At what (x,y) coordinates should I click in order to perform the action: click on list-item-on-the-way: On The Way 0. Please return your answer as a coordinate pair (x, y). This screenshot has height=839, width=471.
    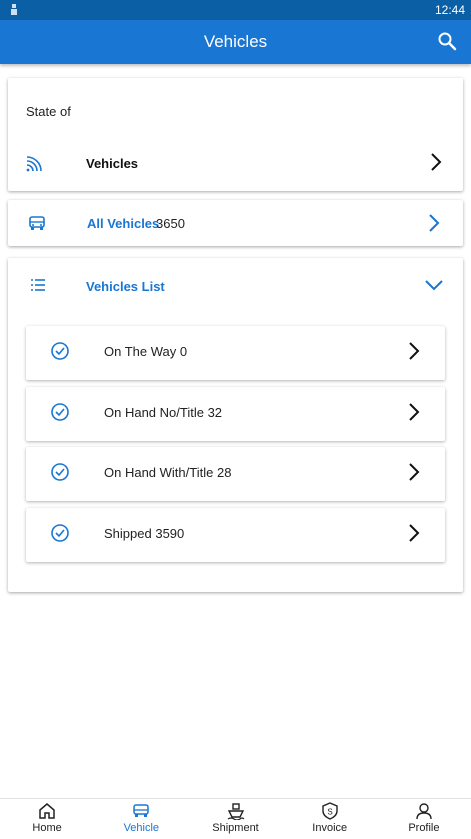
    Looking at the image, I should click on (235, 353).